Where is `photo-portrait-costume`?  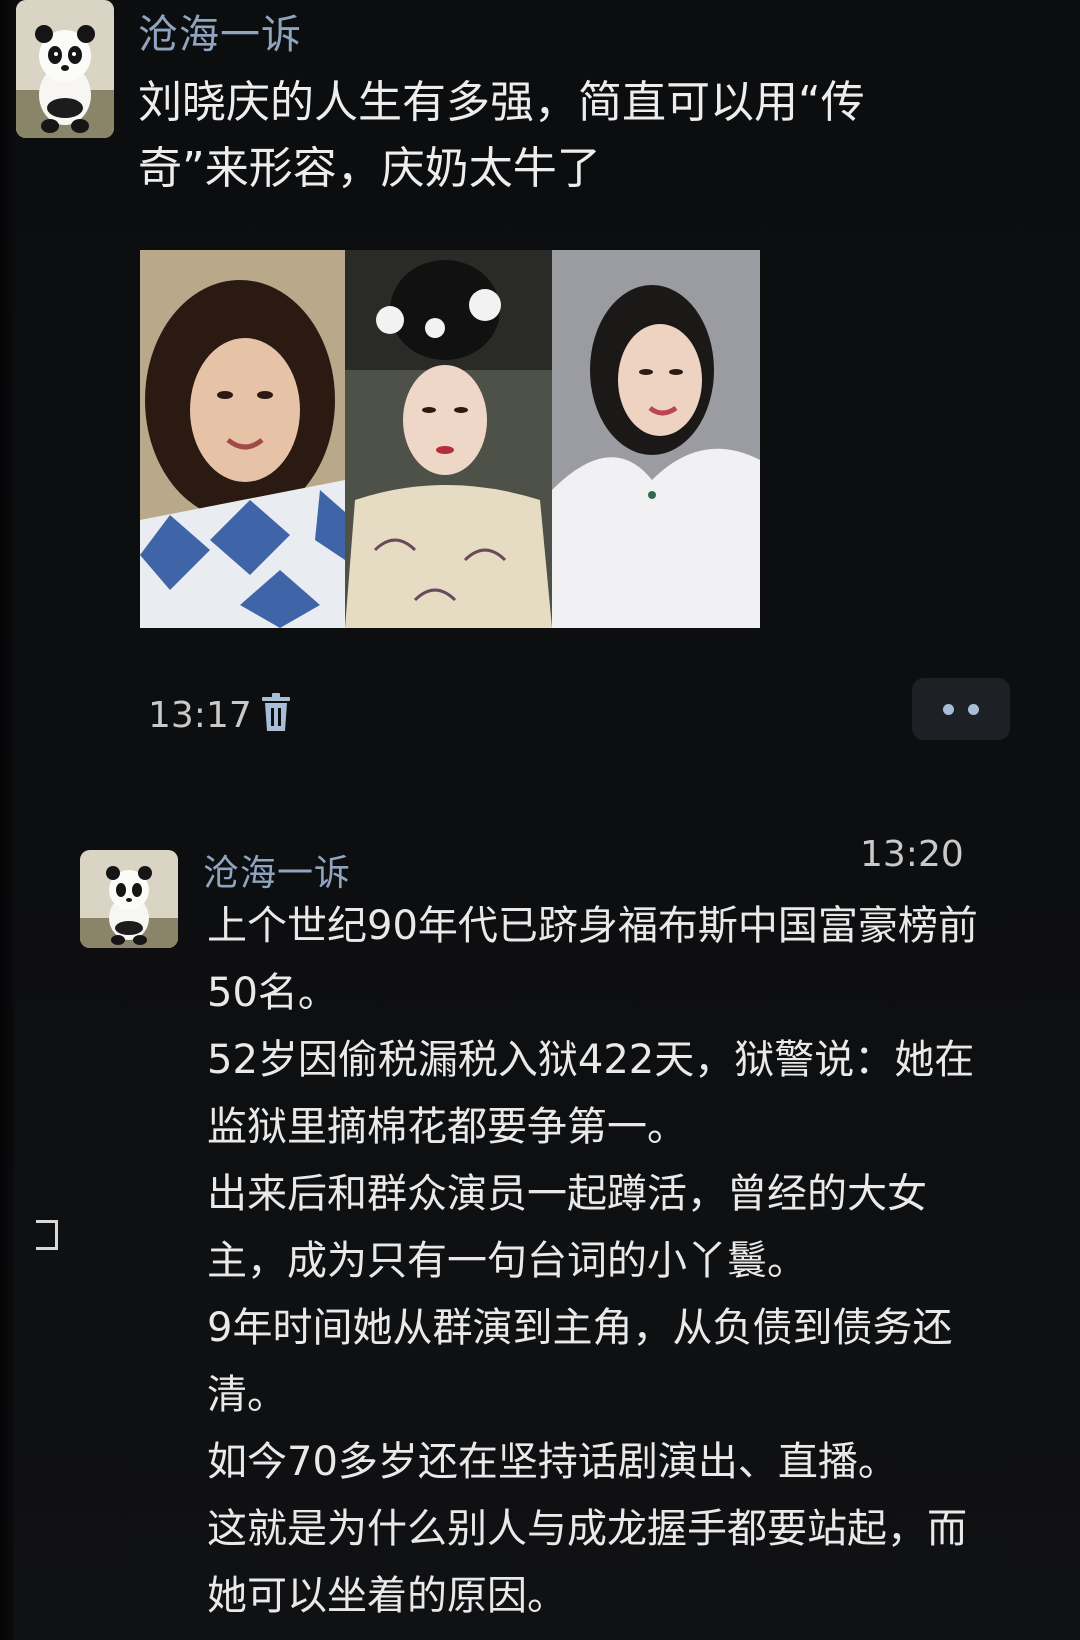 photo-portrait-costume is located at coordinates (448, 439).